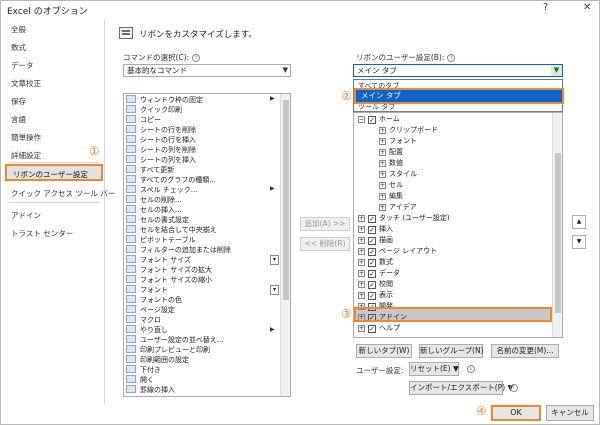 The height and width of the screenshot is (425, 600). Describe the element at coordinates (379, 328) in the screenshot. I see `ribbon-tree-item: + ✓ ヘルプ` at that location.